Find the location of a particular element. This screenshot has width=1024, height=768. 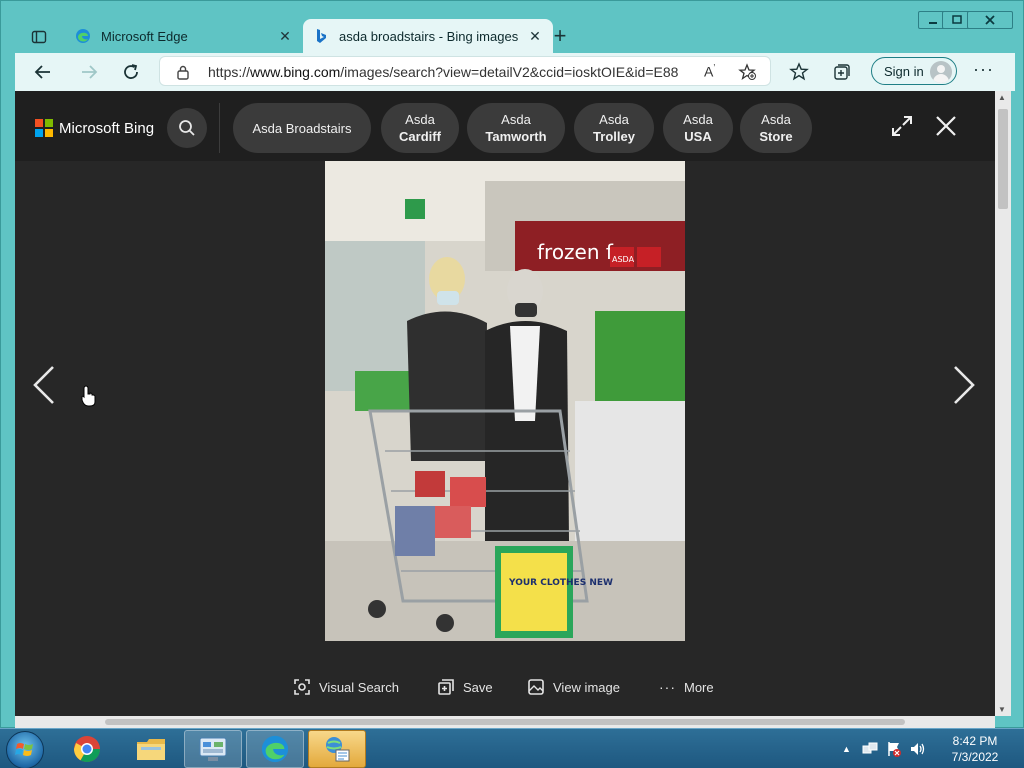

related-chip-asda-cardiff: Asda Cardiff is located at coordinates (420, 128).